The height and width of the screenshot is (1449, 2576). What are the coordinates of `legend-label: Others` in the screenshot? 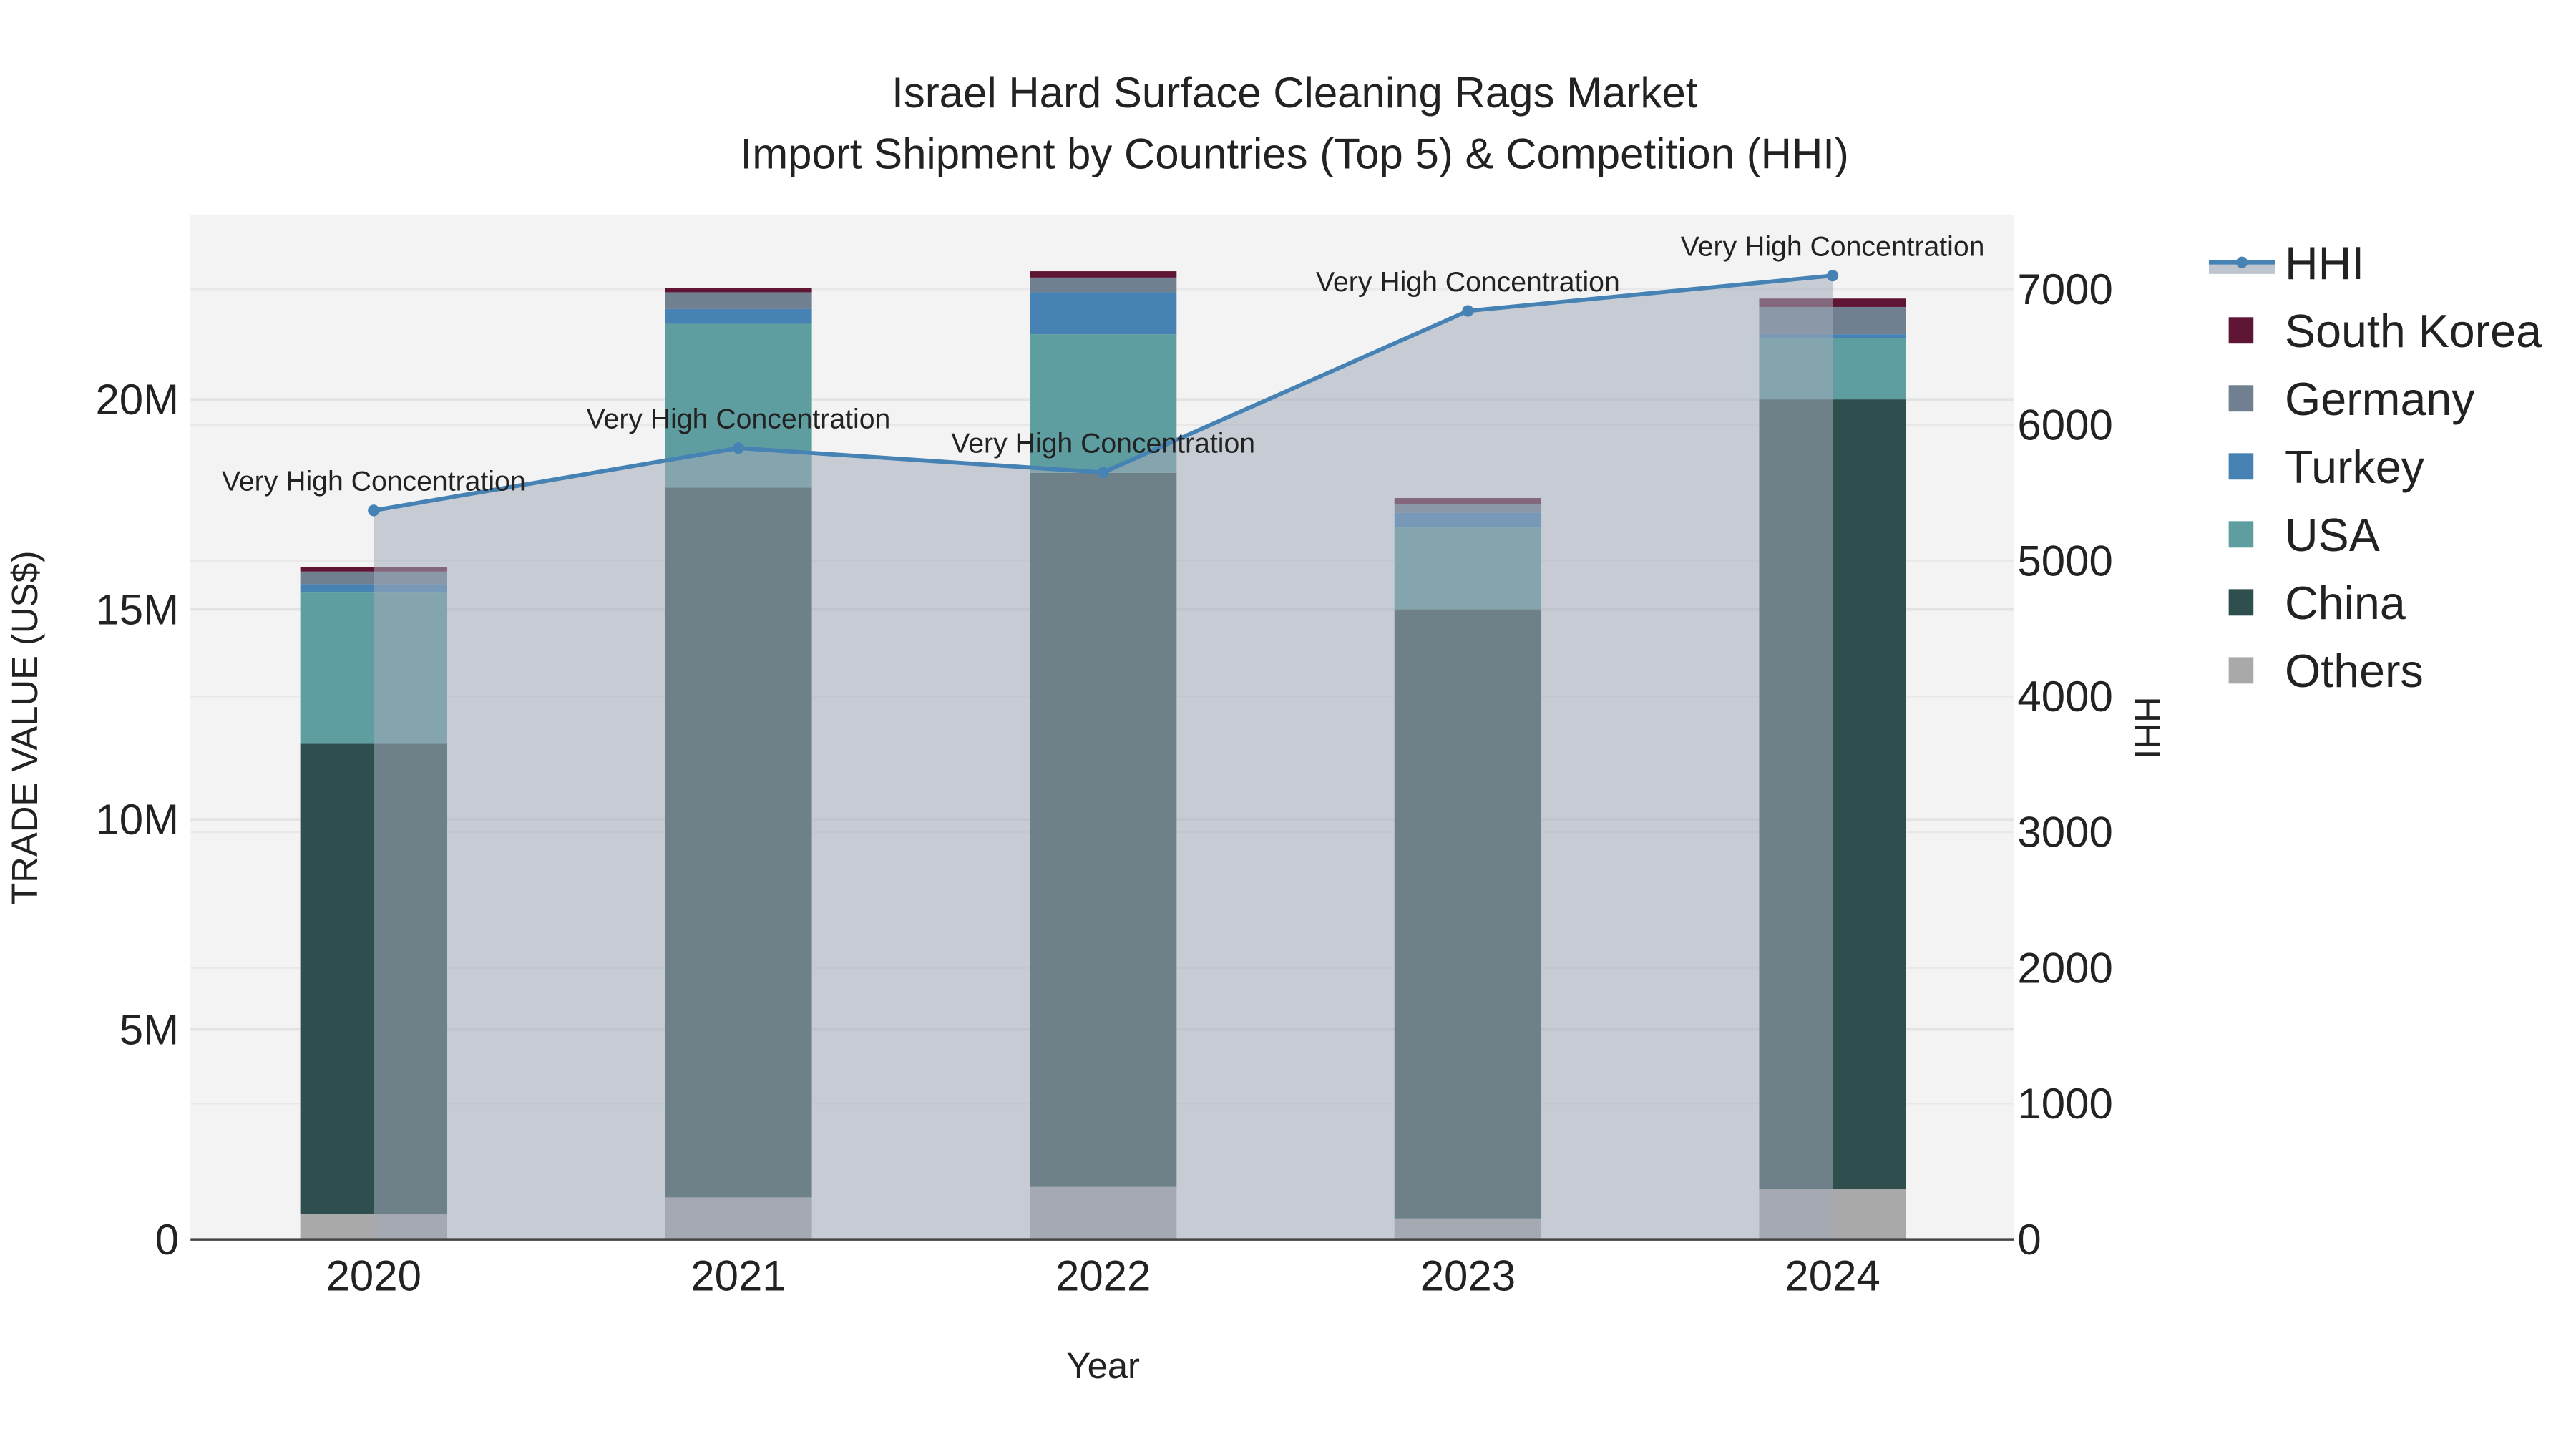 It's located at (2354, 671).